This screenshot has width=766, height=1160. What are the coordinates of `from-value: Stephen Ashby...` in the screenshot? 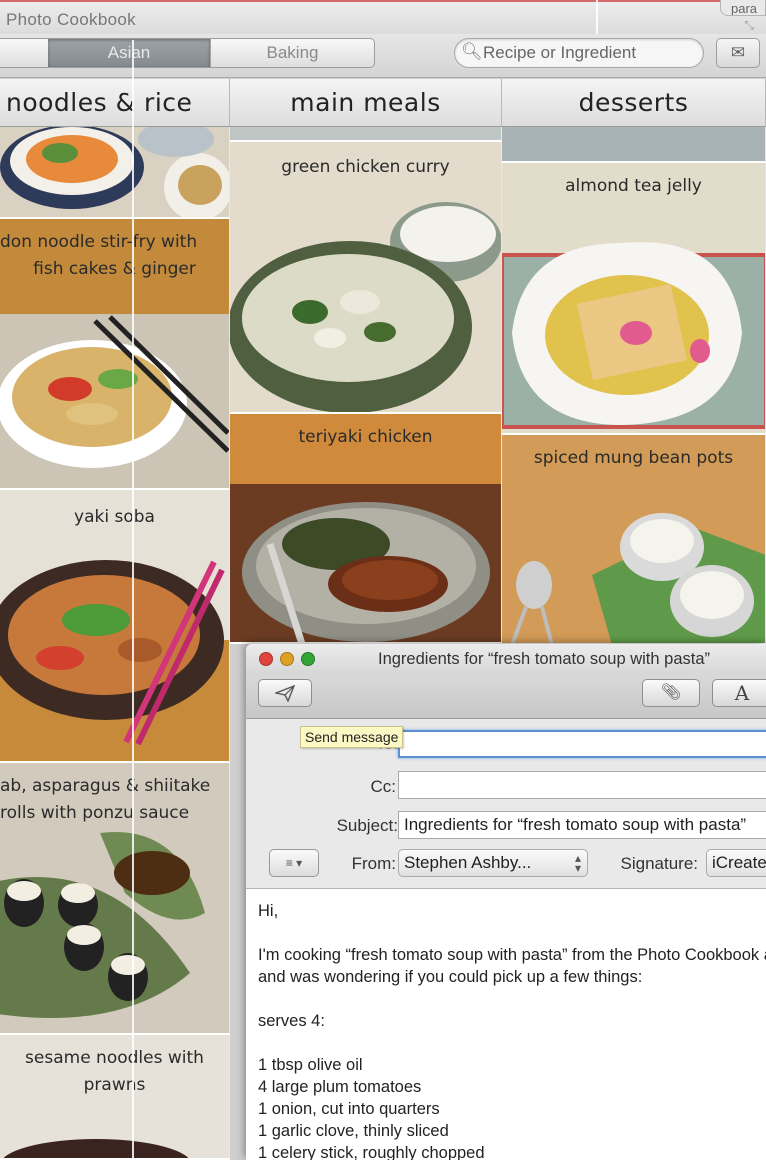 It's located at (468, 862).